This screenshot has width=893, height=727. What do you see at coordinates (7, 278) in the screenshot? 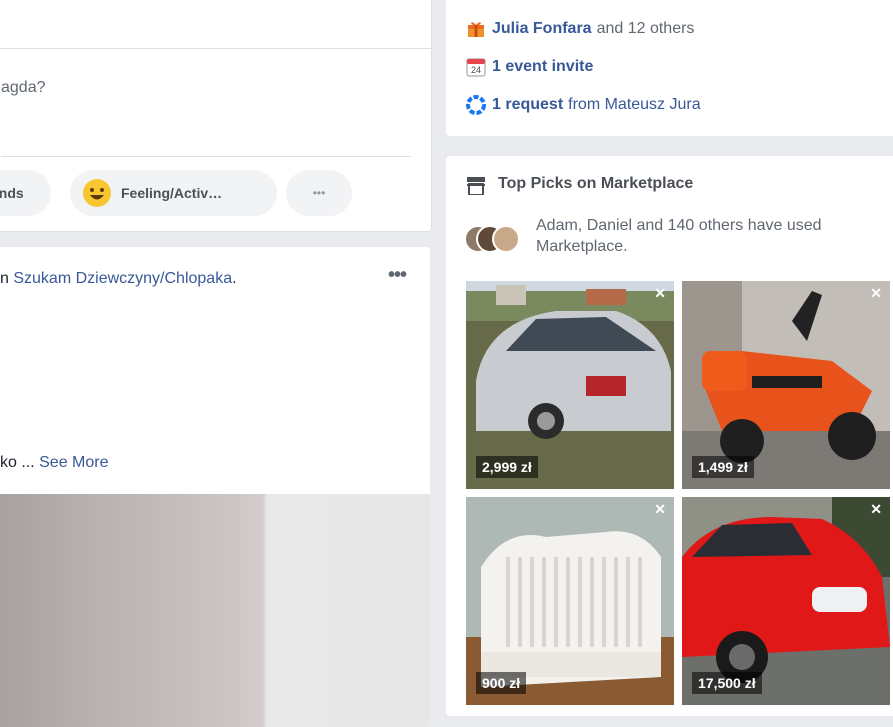
I see `post-header-prefix: n` at bounding box center [7, 278].